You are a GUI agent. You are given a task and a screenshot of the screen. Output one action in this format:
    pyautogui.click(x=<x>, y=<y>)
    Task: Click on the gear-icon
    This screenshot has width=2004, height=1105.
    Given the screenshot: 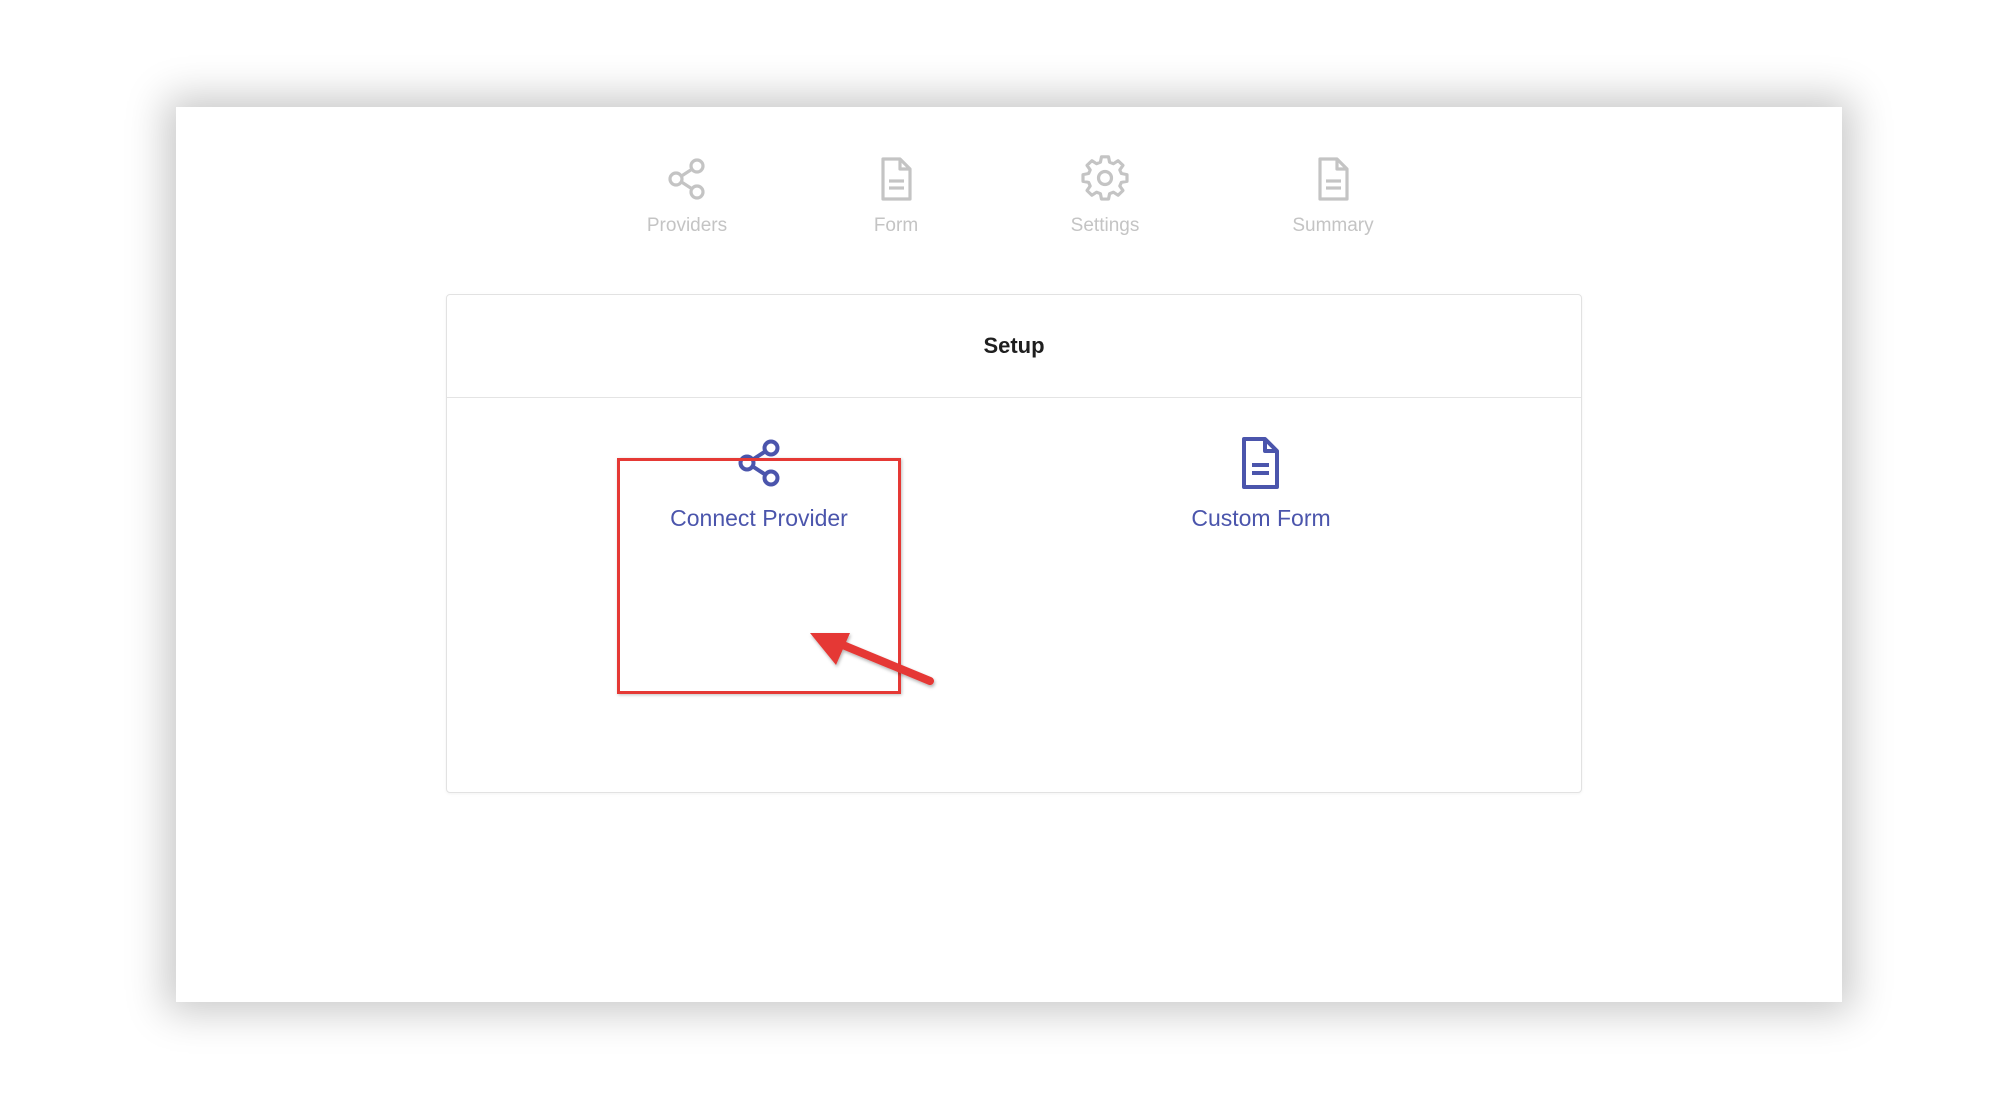 What is the action you would take?
    pyautogui.click(x=1105, y=178)
    